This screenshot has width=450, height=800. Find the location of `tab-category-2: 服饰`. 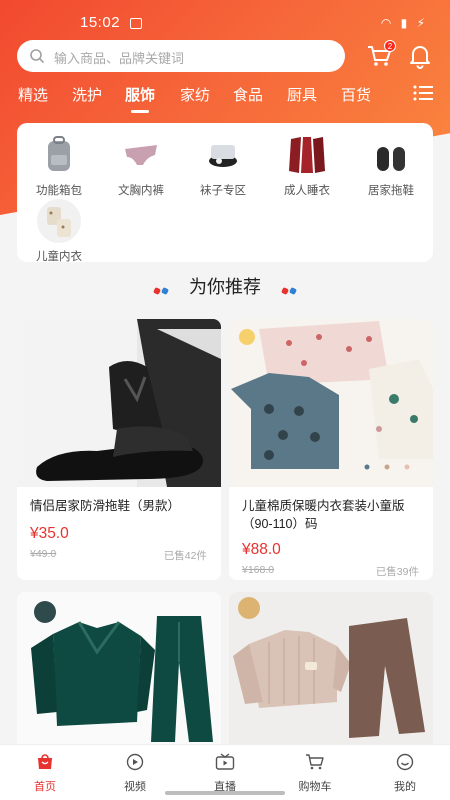

tab-category-2: 服饰 is located at coordinates (140, 98).